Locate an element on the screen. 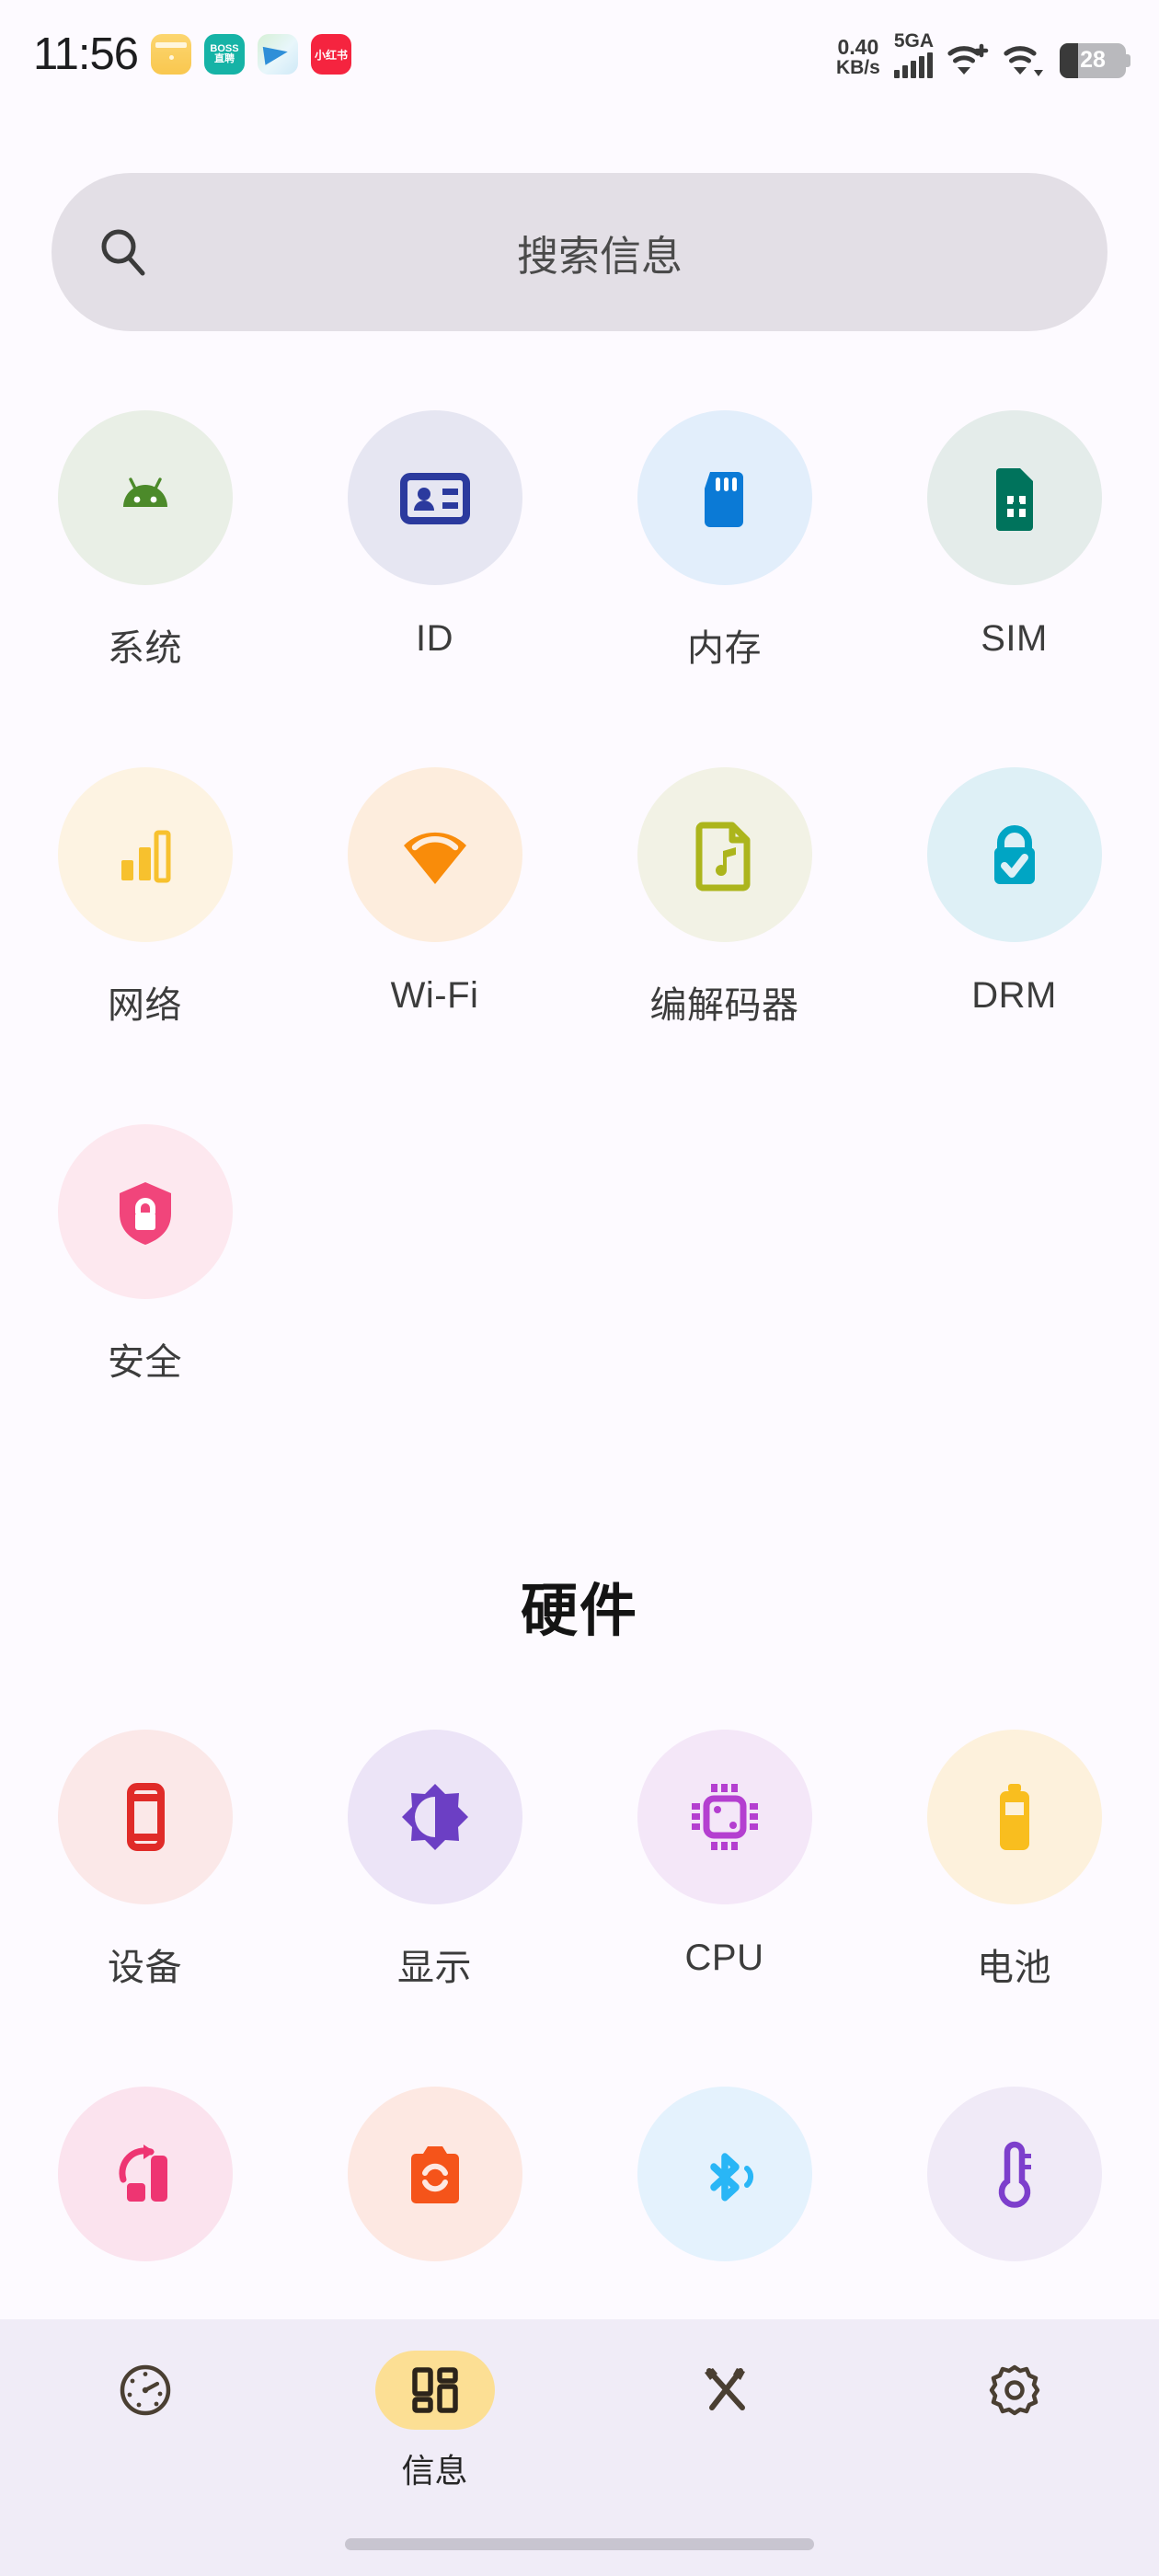 The height and width of the screenshot is (2576, 1159). home-indicator is located at coordinates (579, 2544).